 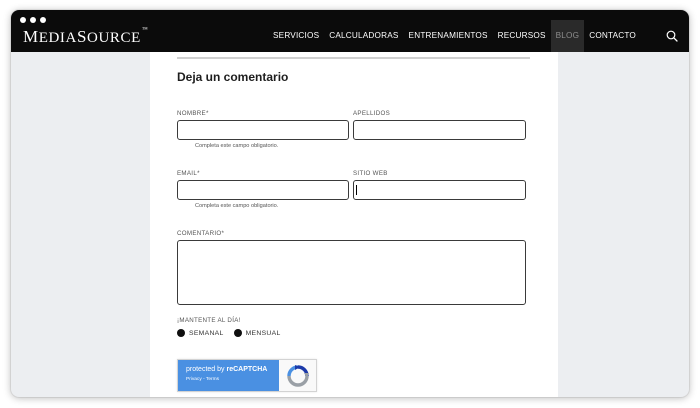 What do you see at coordinates (228, 375) in the screenshot?
I see `recaptcha-panel: protected by reCAPTCHA Privacy - Terms` at bounding box center [228, 375].